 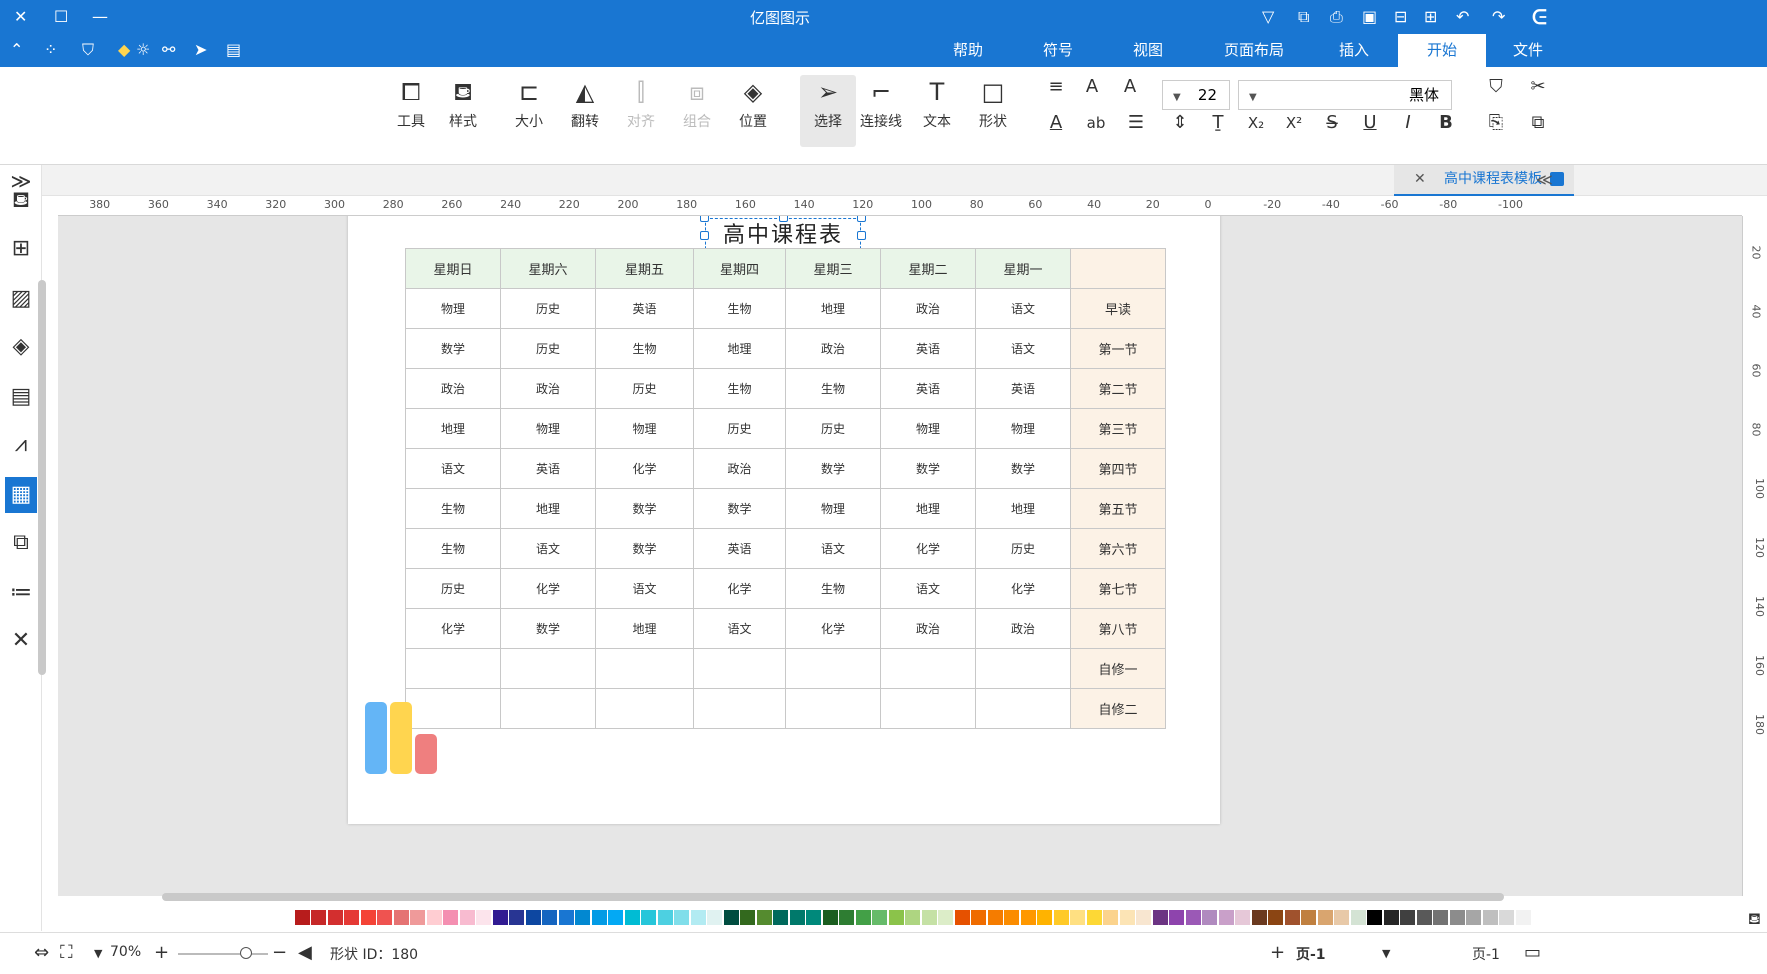 I want to click on paste-icon: ⎘, so click(x=1496, y=123).